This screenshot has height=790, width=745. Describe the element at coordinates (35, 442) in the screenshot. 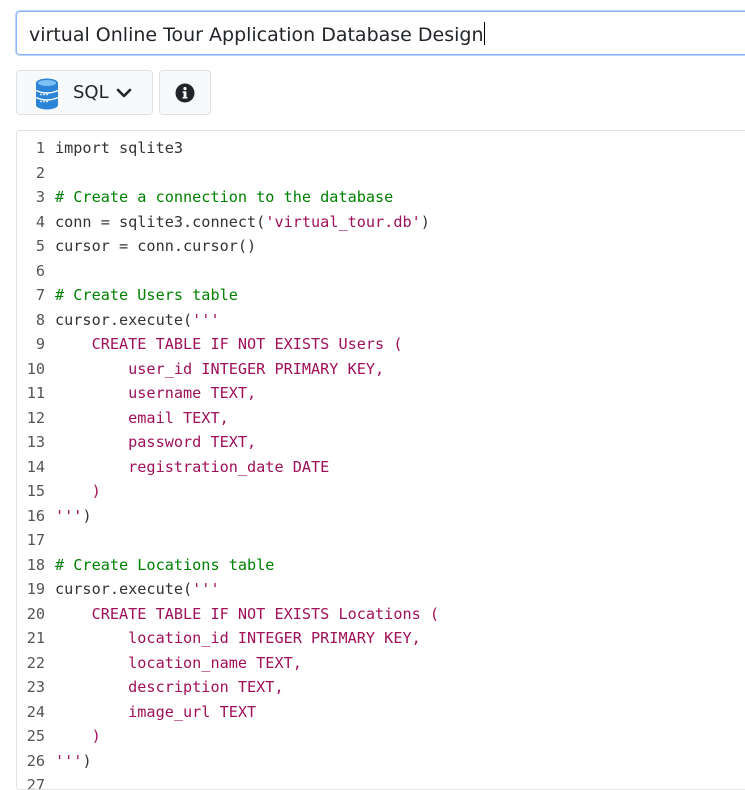

I see `line-number: 13` at that location.